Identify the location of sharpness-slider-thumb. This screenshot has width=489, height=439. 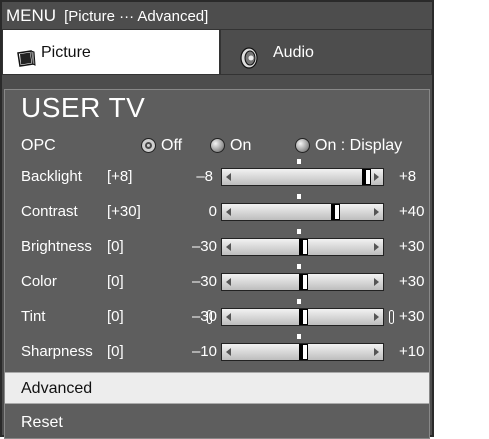
(303, 352).